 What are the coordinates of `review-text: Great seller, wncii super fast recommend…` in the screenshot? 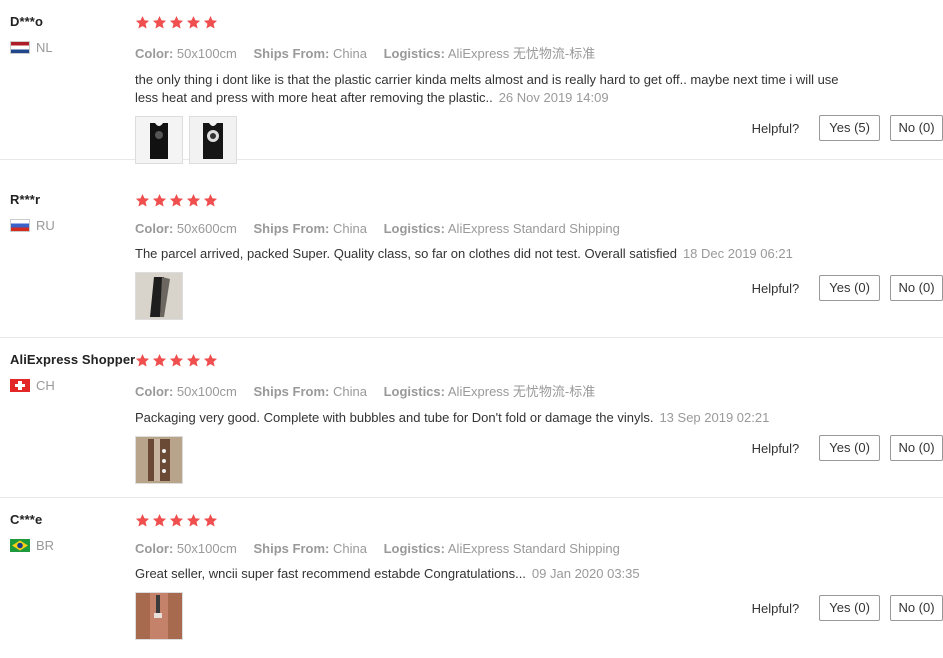 It's located at (490, 574).